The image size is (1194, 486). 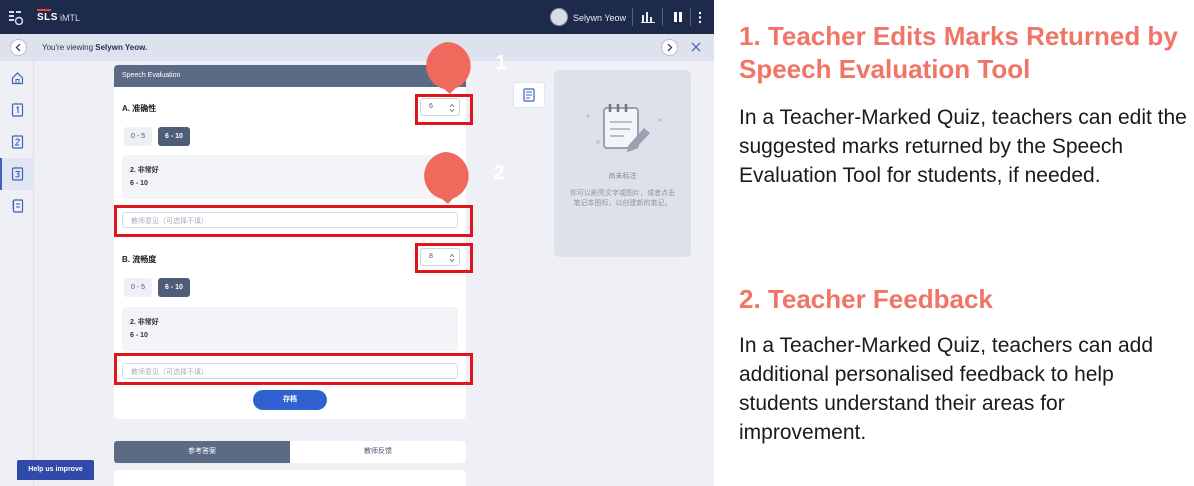 What do you see at coordinates (139, 259) in the screenshot?
I see `criterion-title: B. 流畅度` at bounding box center [139, 259].